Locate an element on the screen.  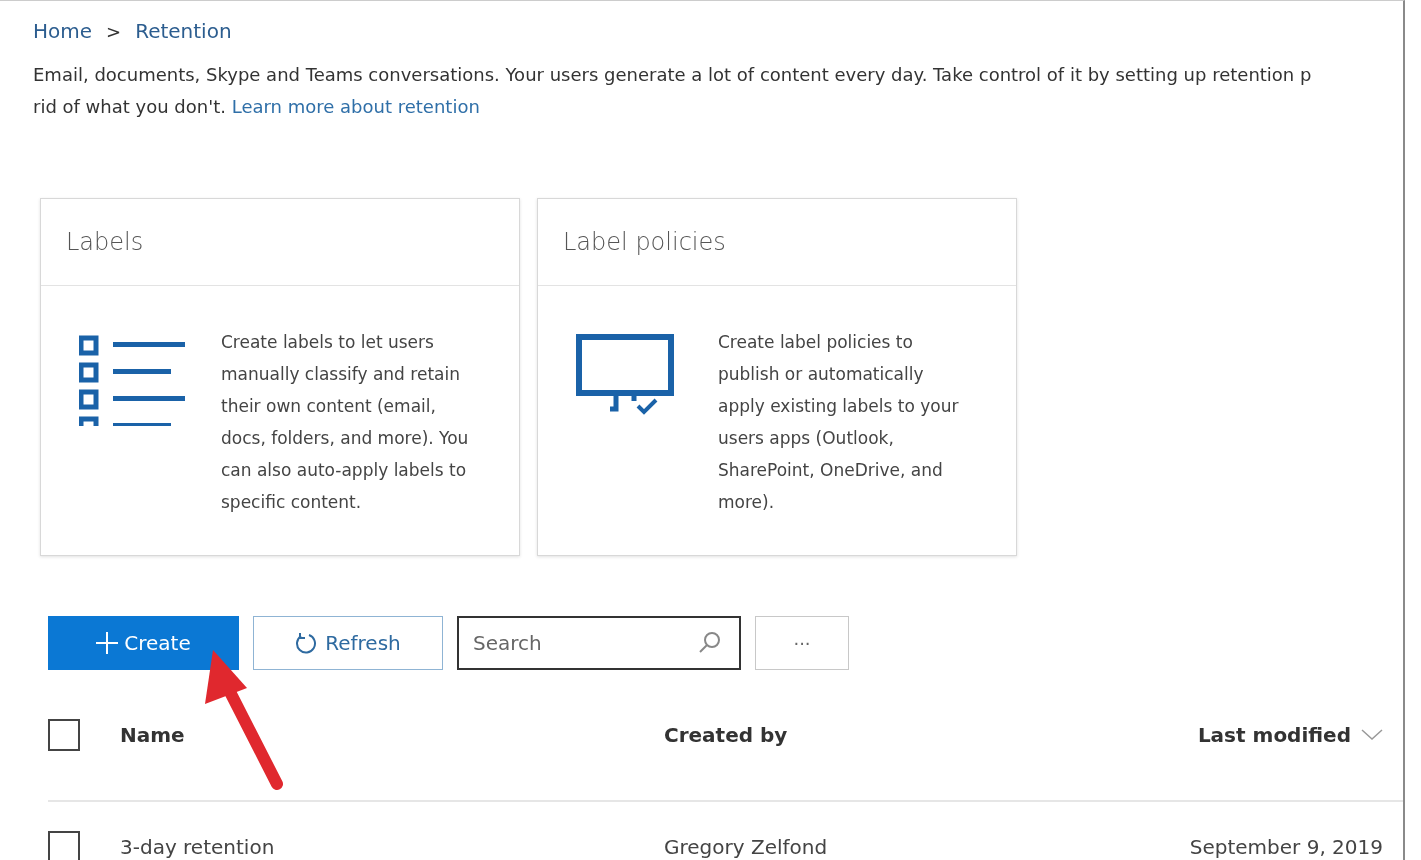
create-button: Create is located at coordinates (143, 643).